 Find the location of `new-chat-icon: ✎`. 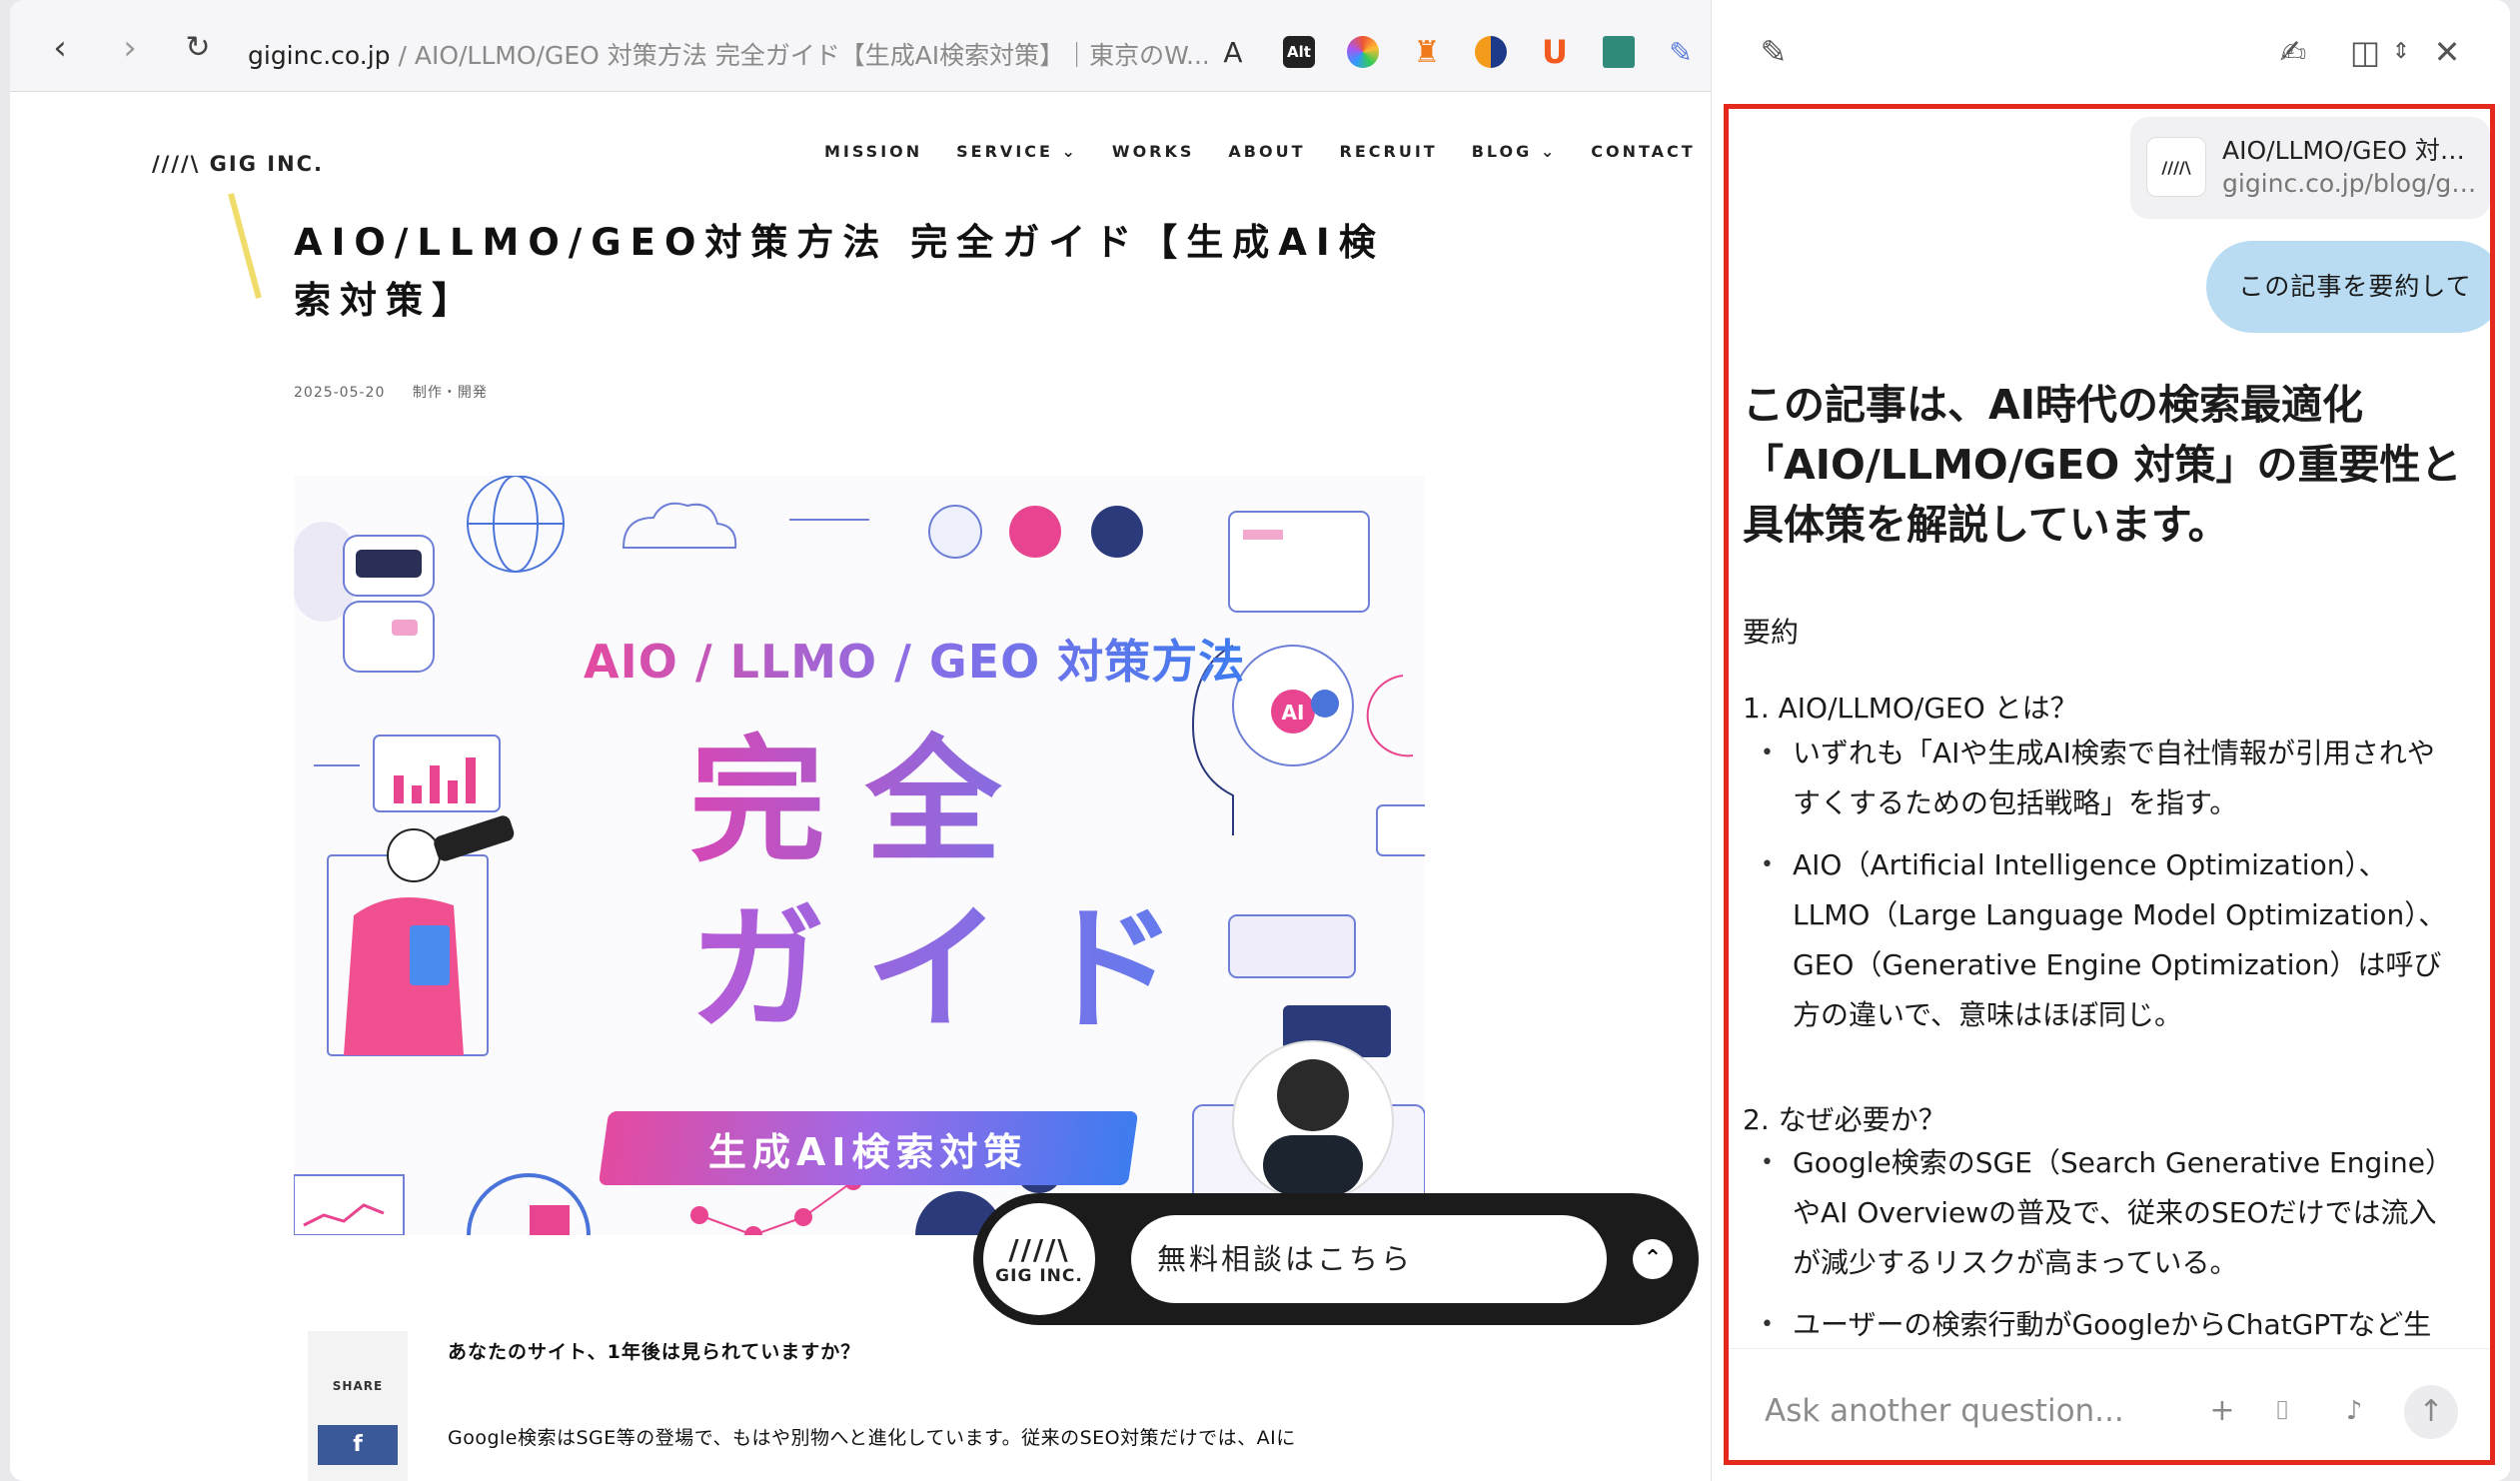

new-chat-icon: ✎ is located at coordinates (1774, 52).